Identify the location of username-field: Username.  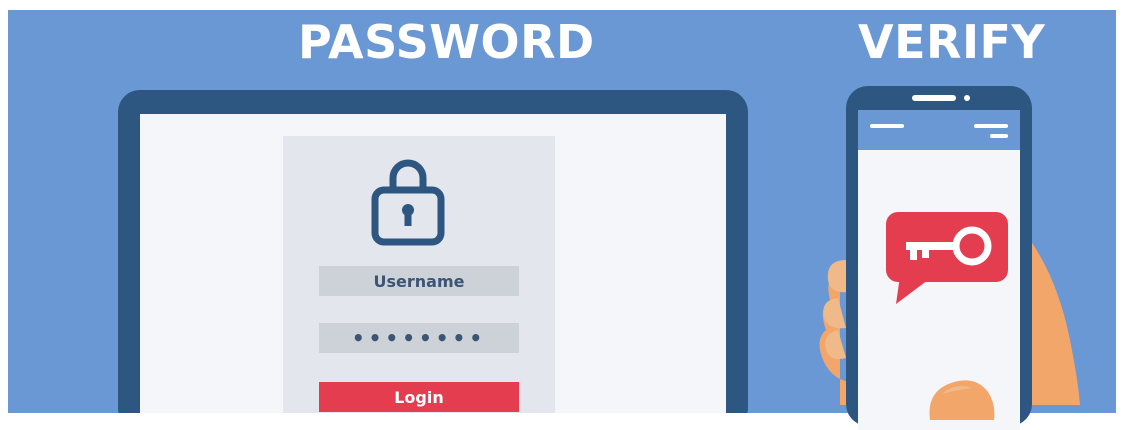
(419, 281).